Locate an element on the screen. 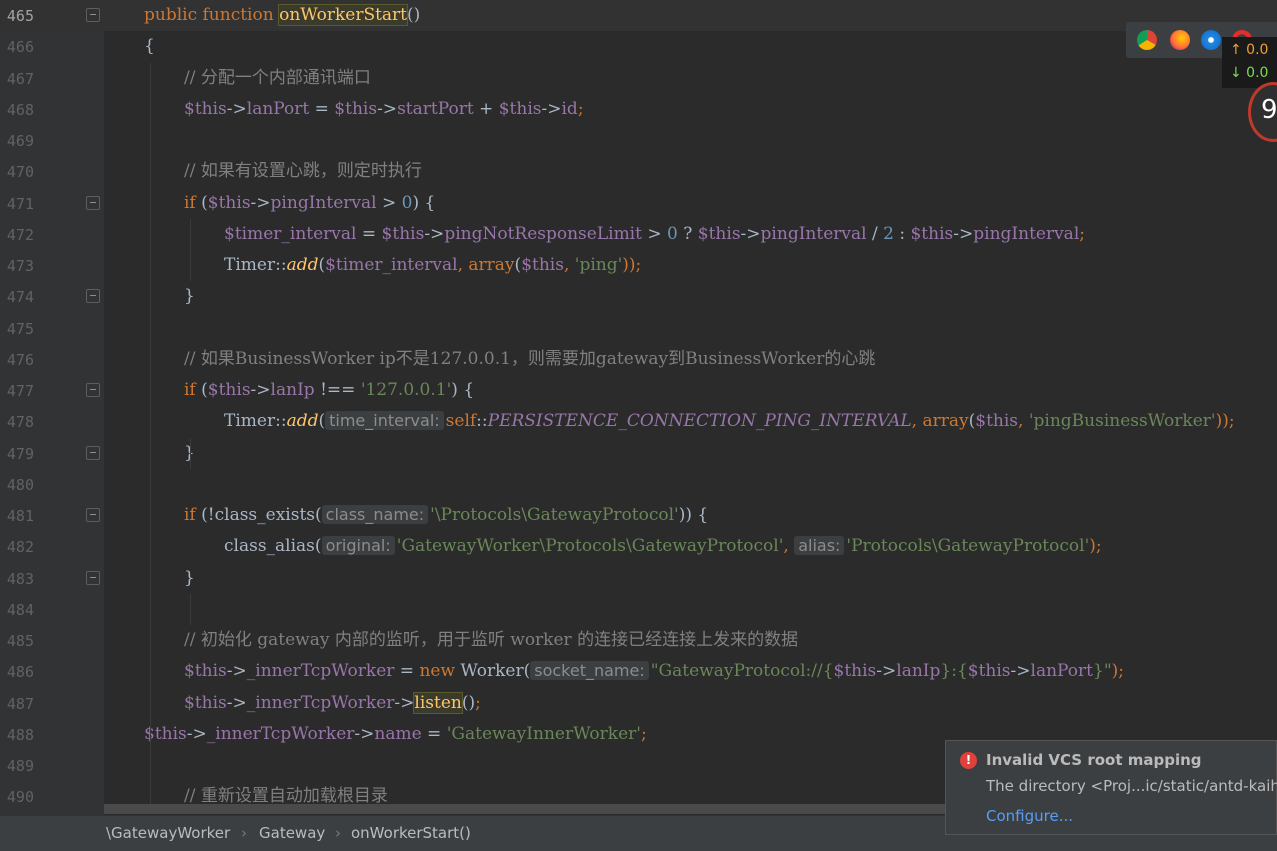 The width and height of the screenshot is (1277, 851). code-token: array is located at coordinates (491, 265).